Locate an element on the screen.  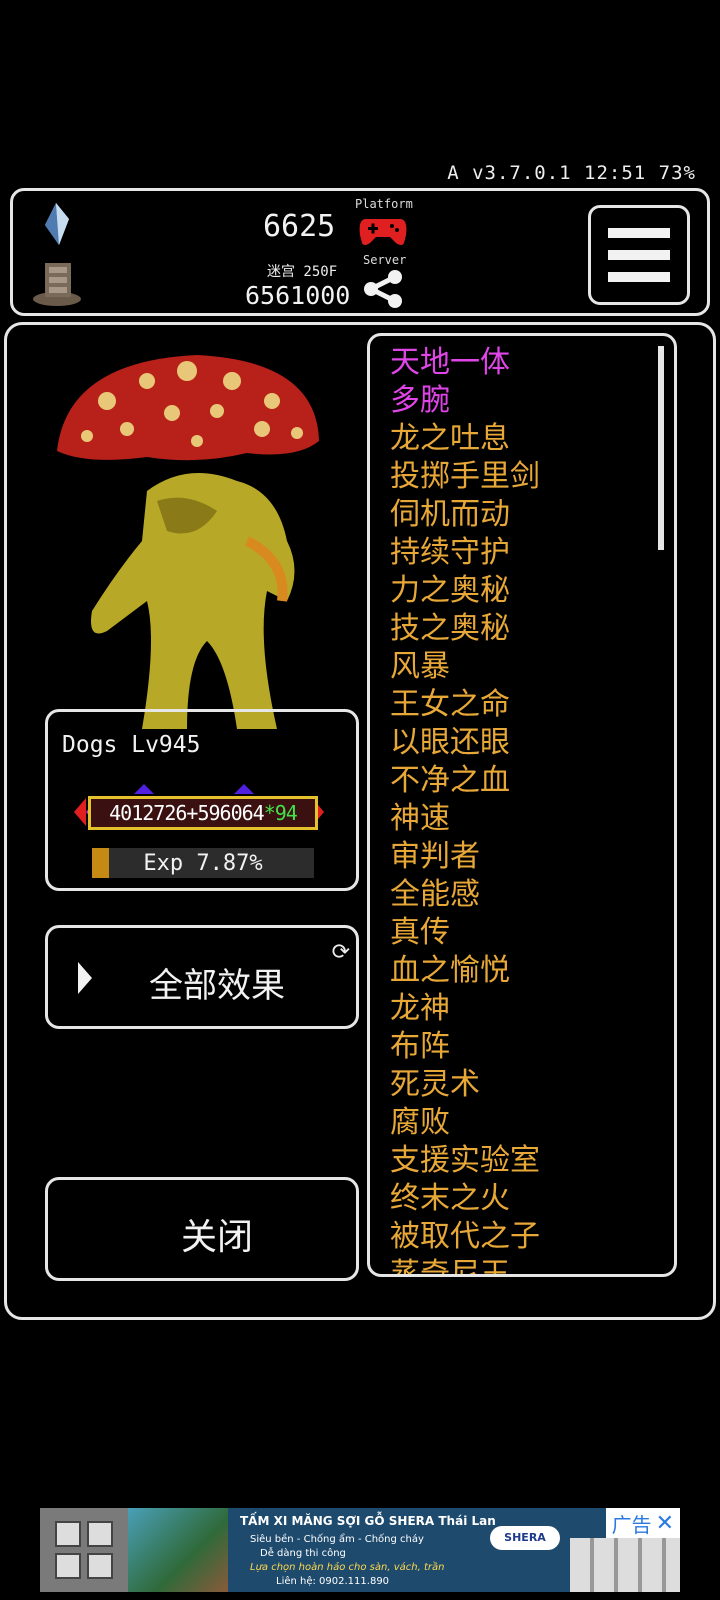
close-label: 关闭 is located at coordinates (216, 1237).